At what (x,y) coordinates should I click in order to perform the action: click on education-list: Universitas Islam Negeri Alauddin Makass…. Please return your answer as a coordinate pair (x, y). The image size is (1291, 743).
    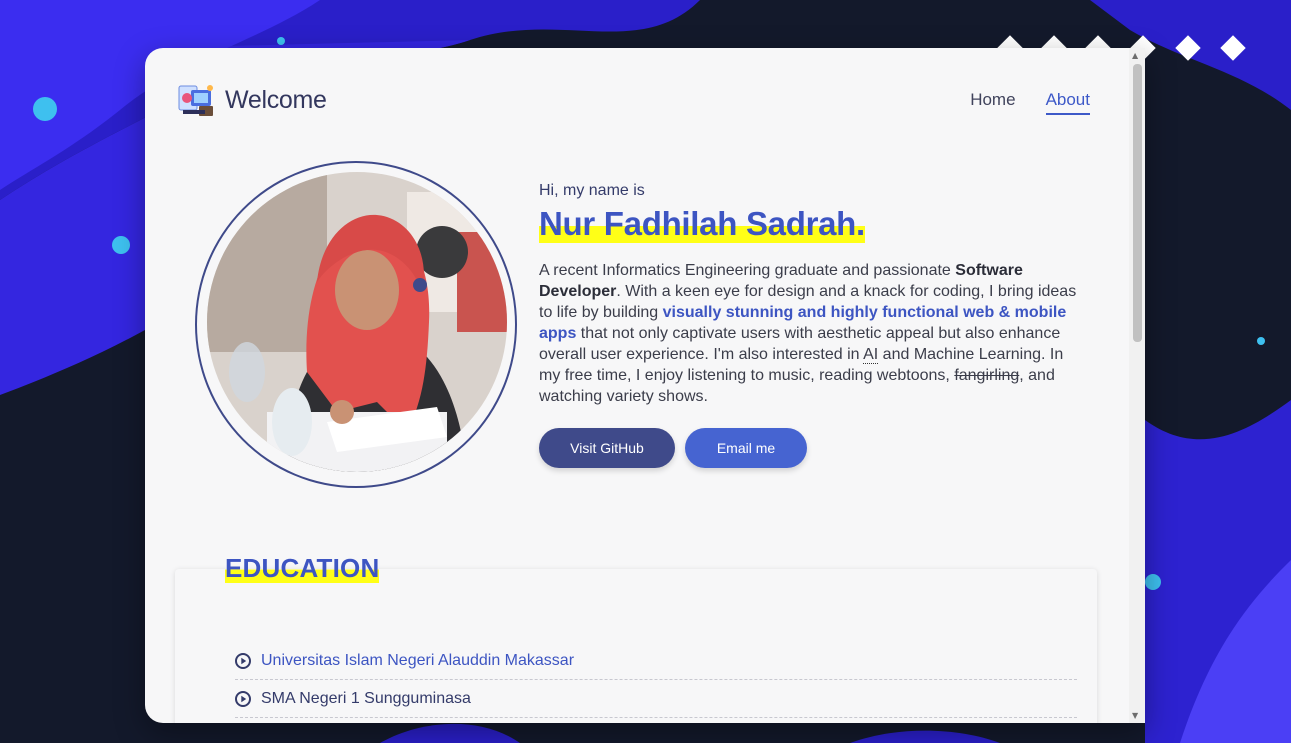
    Looking at the image, I should click on (656, 680).